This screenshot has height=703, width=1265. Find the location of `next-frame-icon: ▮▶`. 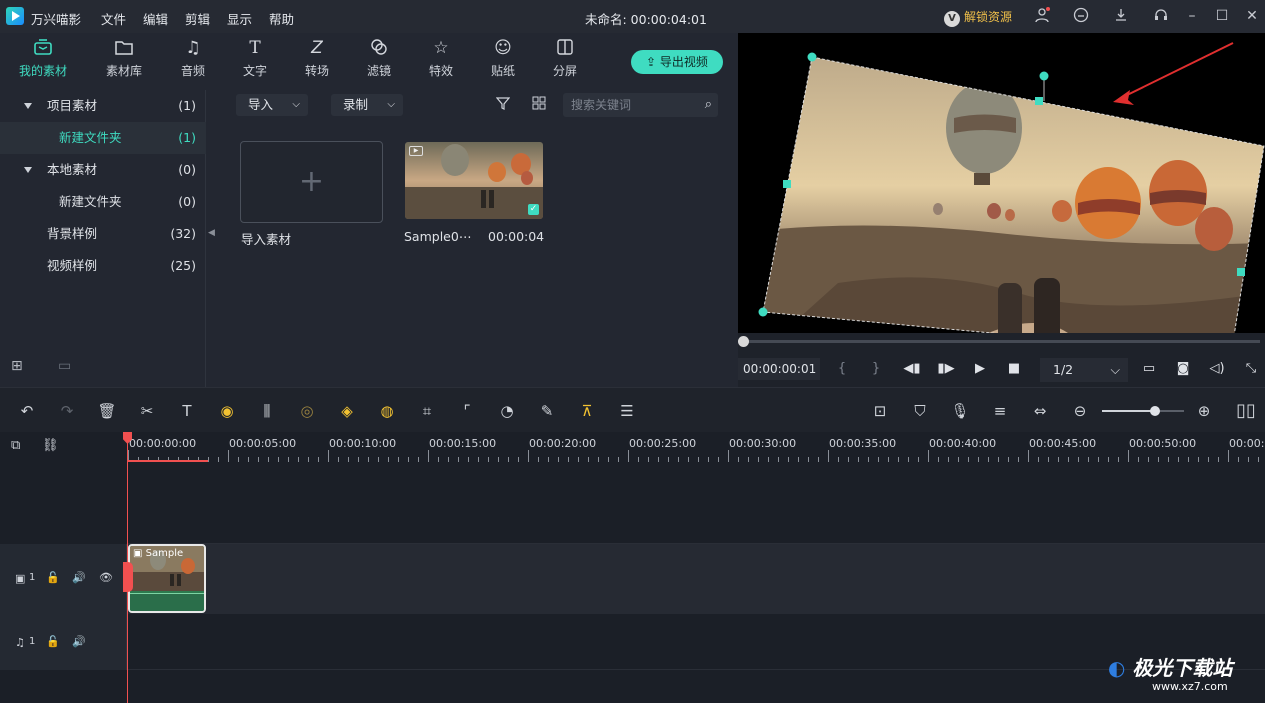

next-frame-icon: ▮▶ is located at coordinates (946, 369).